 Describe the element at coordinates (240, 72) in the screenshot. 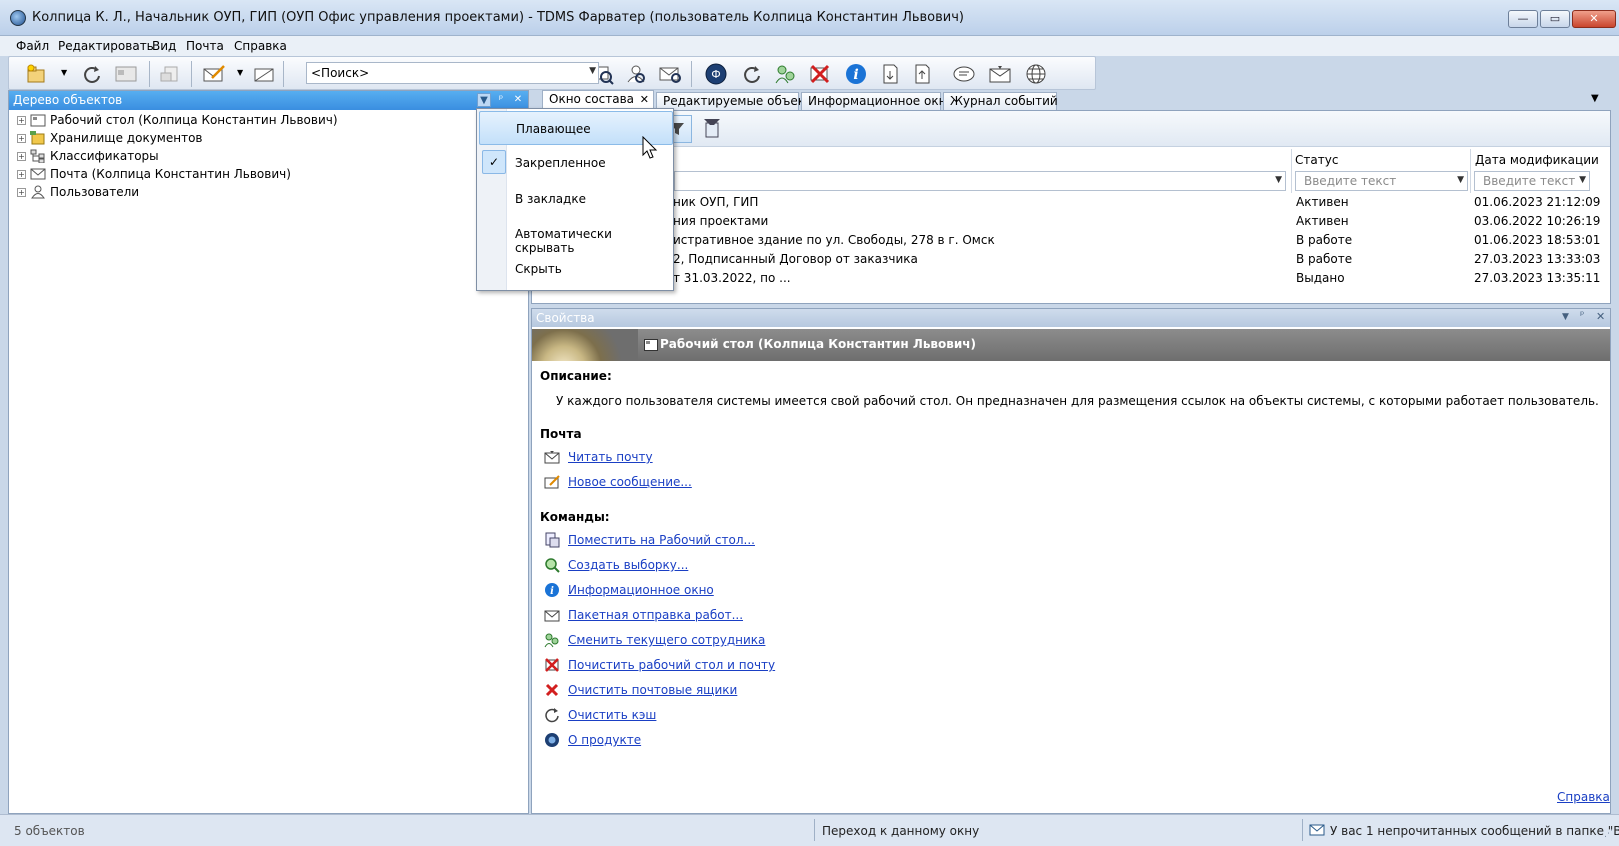

I see `message-dropdown-icon: ▼` at that location.